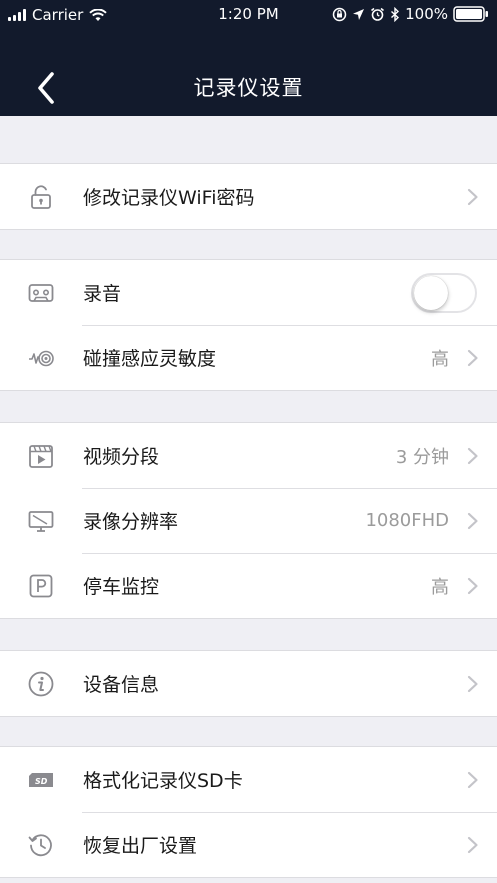  What do you see at coordinates (121, 587) in the screenshot?
I see `row-label: 停车监控` at bounding box center [121, 587].